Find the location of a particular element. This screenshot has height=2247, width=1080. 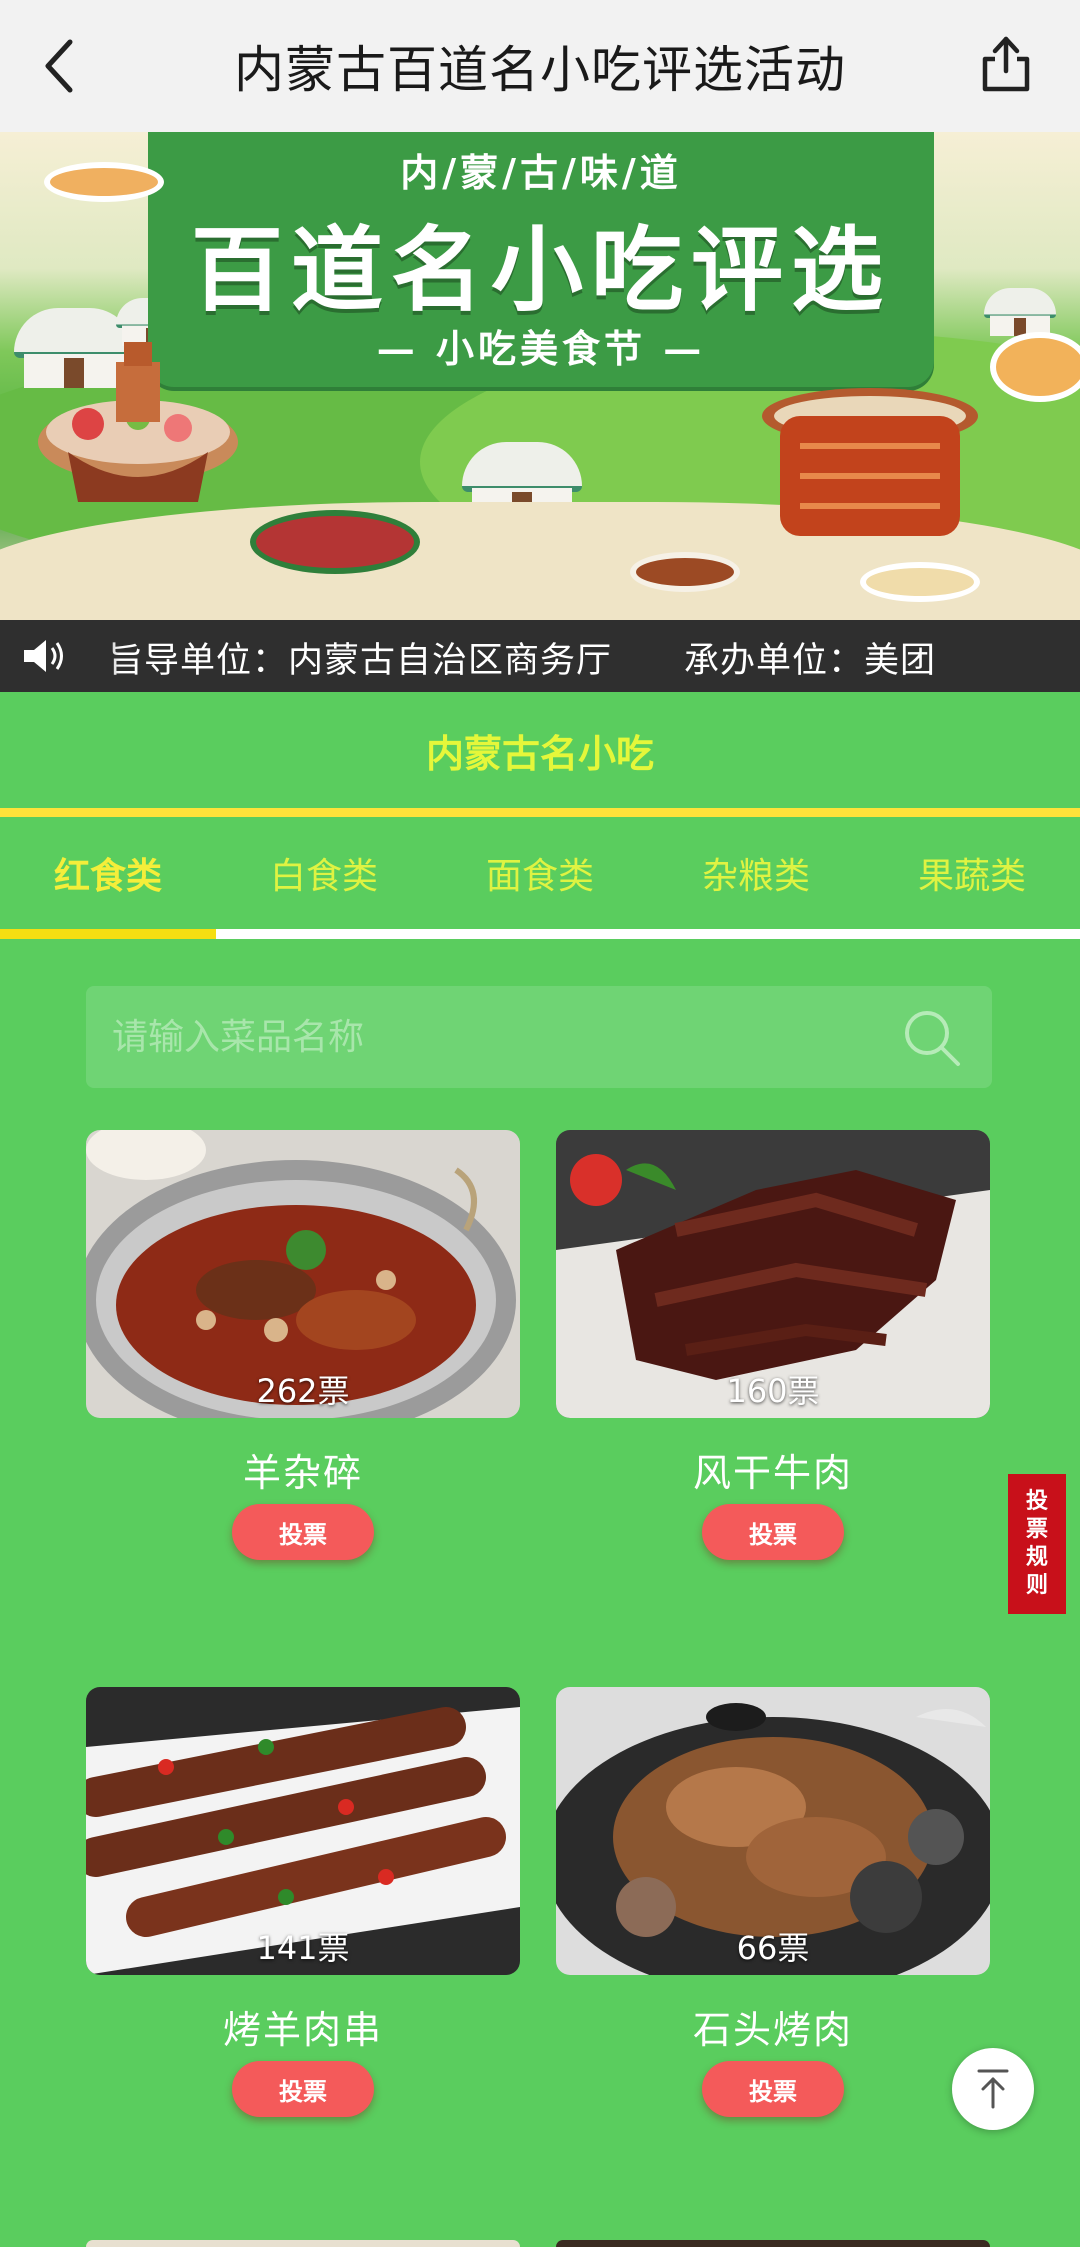

tab-white-food: 白食类 is located at coordinates (324, 873).